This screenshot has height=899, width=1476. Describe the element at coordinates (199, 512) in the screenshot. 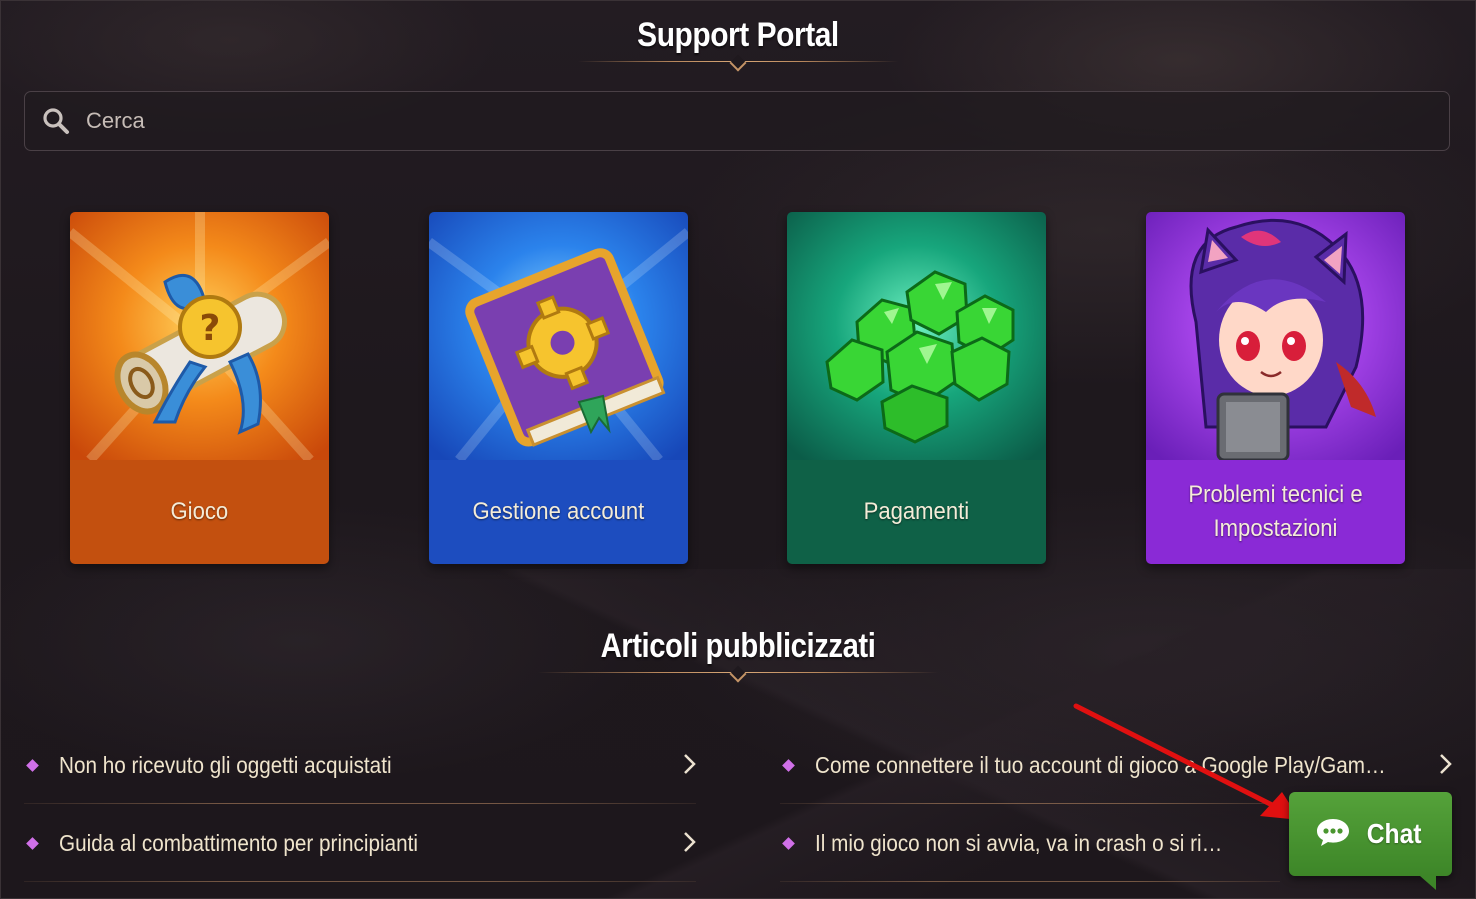

I see `category-label: Gioco` at that location.